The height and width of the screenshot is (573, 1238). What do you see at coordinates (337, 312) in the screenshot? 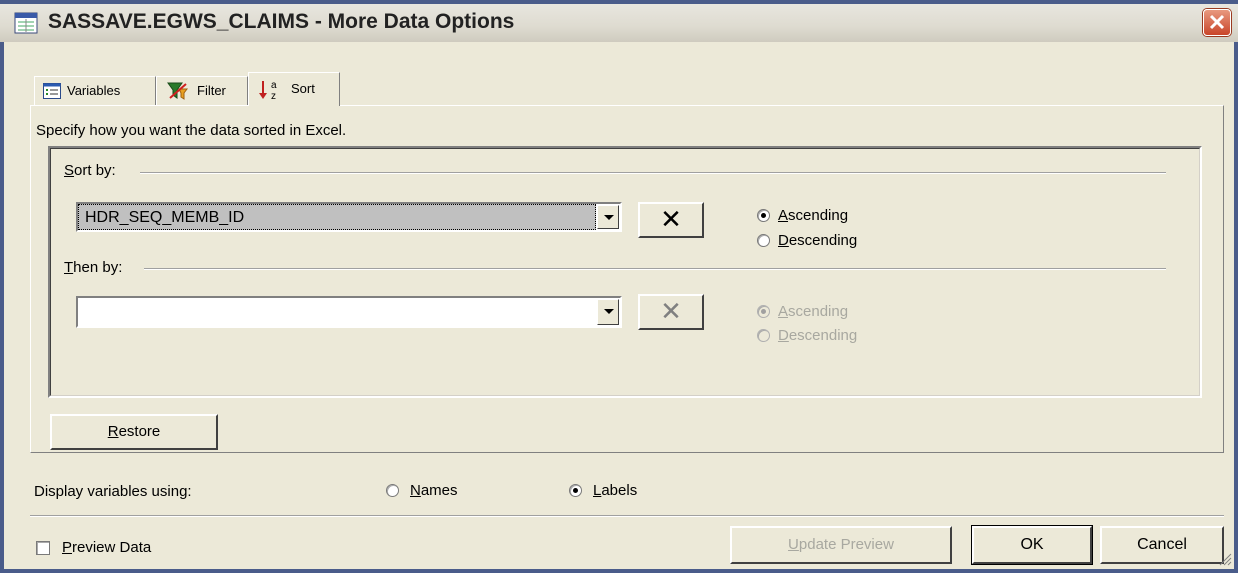
I see `then-by-field` at bounding box center [337, 312].